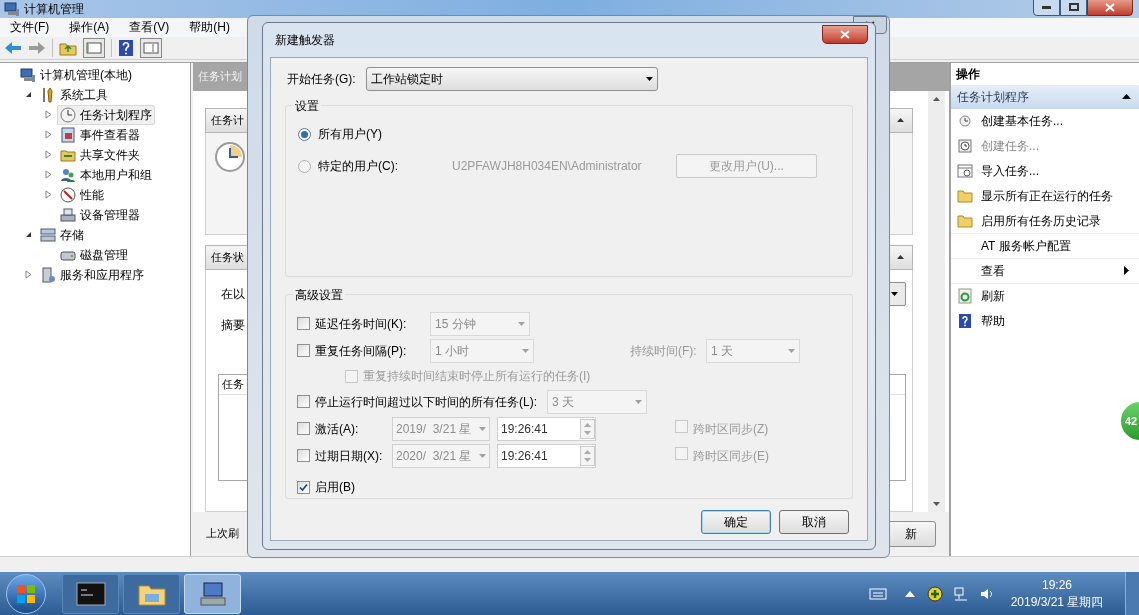 The width and height of the screenshot is (1139, 615). What do you see at coordinates (731, 456) in the screenshot?
I see `option-label: 跨时区同步(E)` at bounding box center [731, 456].